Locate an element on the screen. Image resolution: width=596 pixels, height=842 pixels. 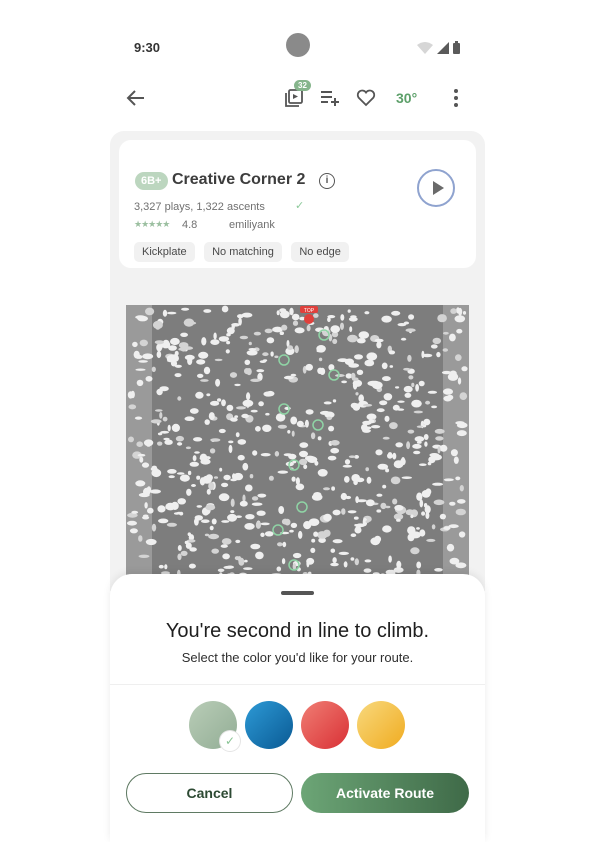
route-tags: Kickplate No matching No edge is located at coordinates (244, 252).